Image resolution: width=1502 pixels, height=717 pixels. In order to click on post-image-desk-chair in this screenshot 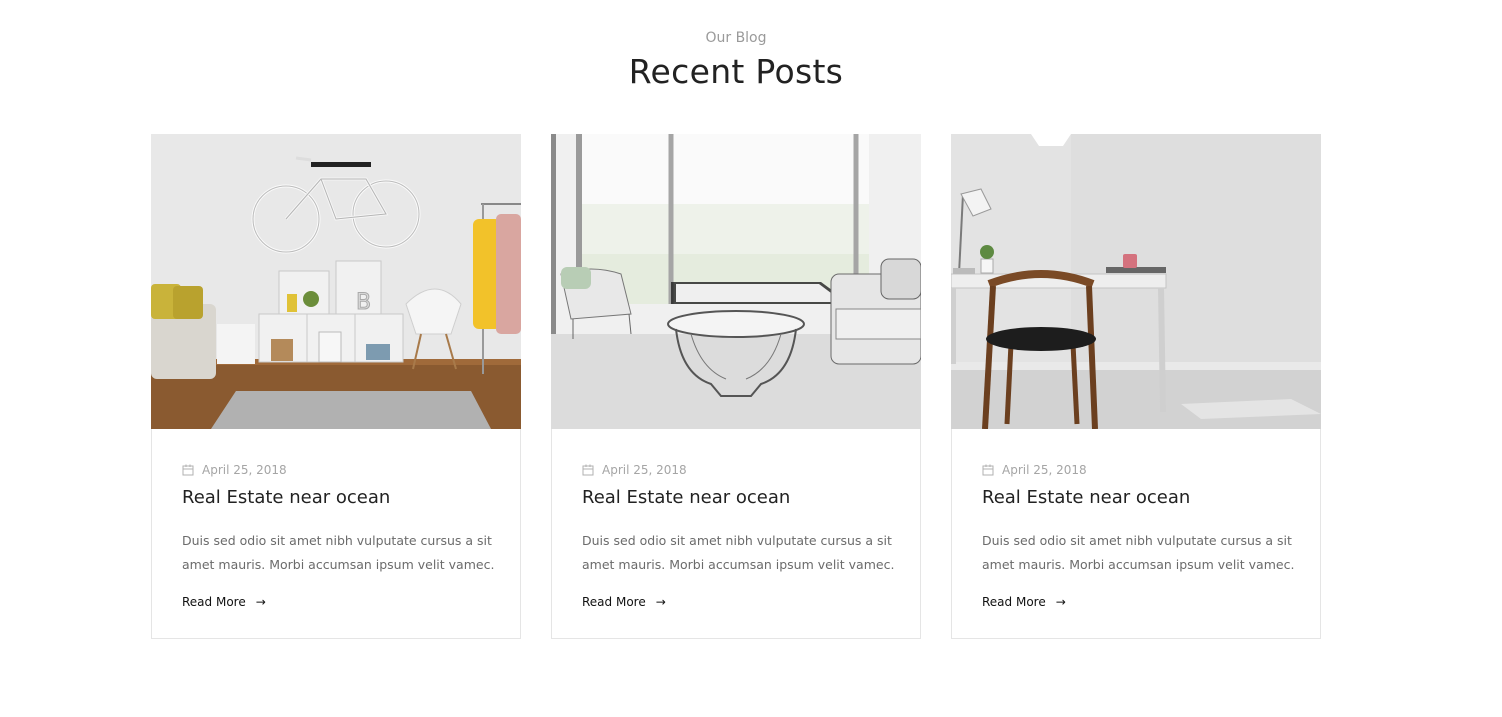, I will do `click(1136, 281)`.